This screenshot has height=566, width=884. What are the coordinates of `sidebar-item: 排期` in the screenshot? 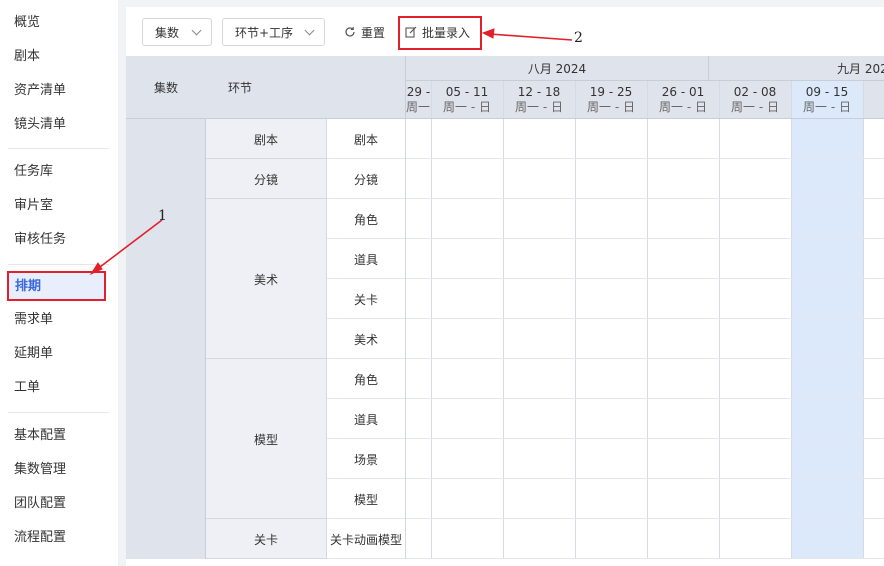 It's located at (56, 286).